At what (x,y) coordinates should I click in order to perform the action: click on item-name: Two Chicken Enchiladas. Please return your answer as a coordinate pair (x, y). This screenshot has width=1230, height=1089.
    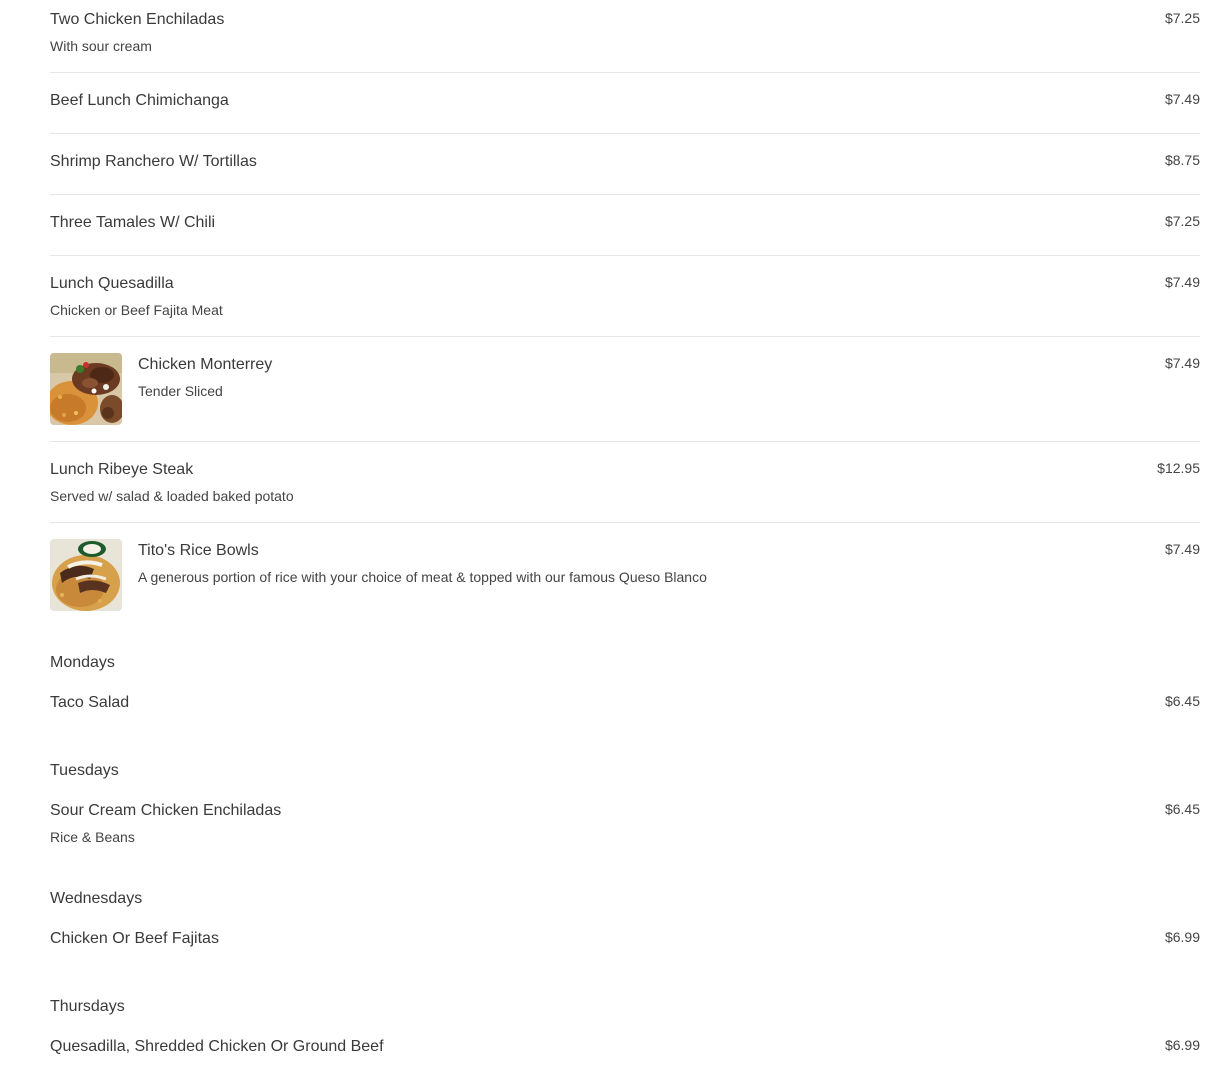
    Looking at the image, I should click on (137, 19).